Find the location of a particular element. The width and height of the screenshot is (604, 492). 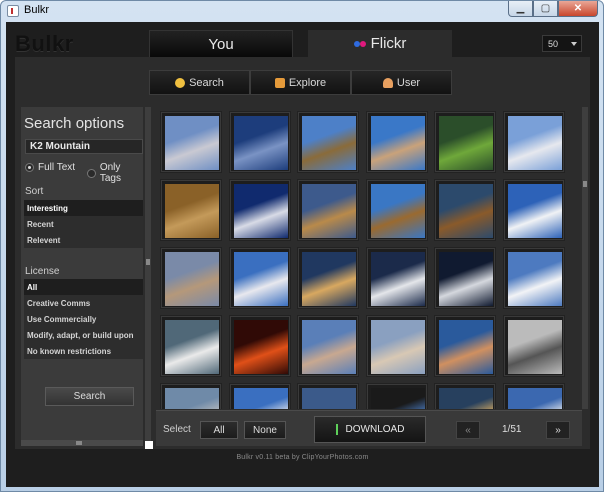

license-item-all: All is located at coordinates (83, 287).